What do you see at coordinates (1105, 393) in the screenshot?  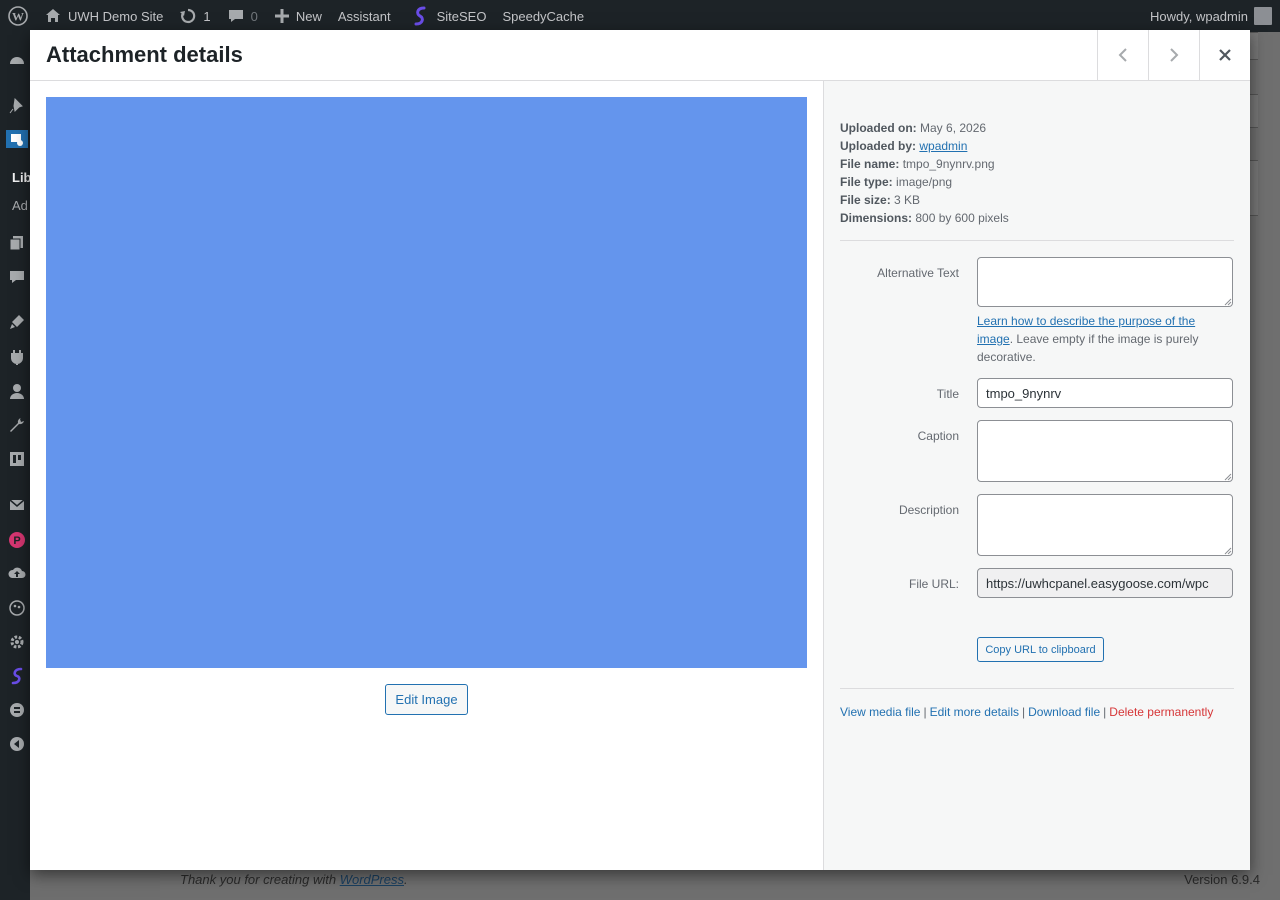 I see `title-field: tmpo_9nynrv` at bounding box center [1105, 393].